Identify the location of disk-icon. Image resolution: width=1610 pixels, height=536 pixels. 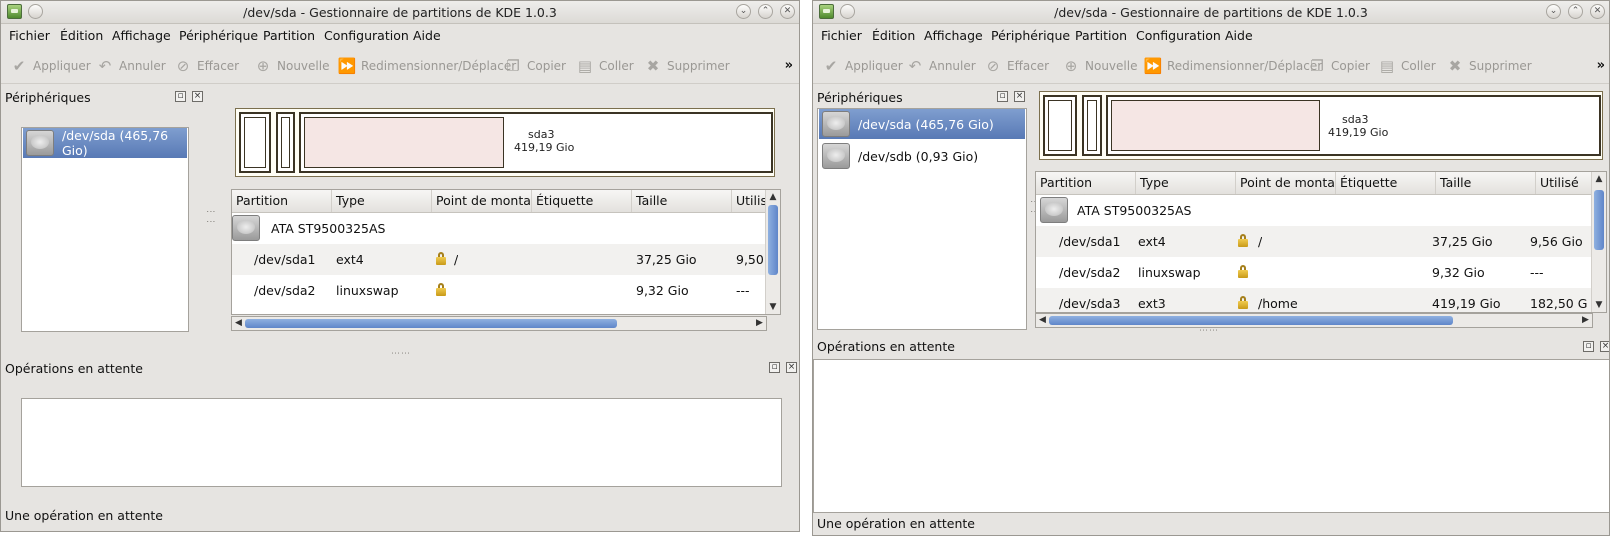
(40, 143).